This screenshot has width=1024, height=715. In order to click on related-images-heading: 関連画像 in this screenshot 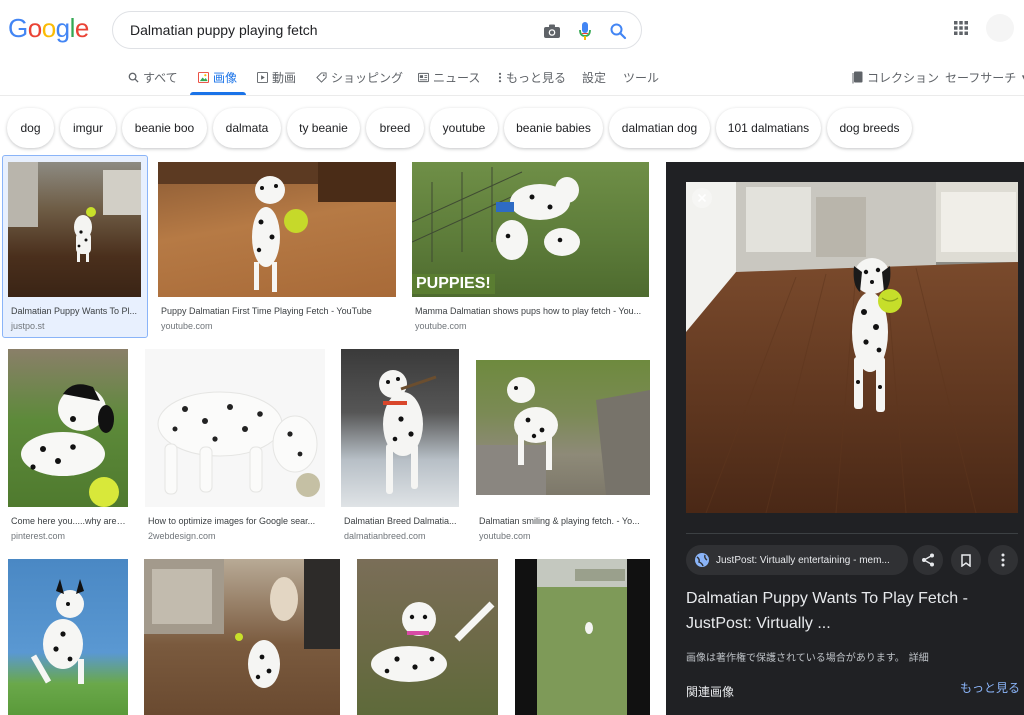, I will do `click(710, 692)`.